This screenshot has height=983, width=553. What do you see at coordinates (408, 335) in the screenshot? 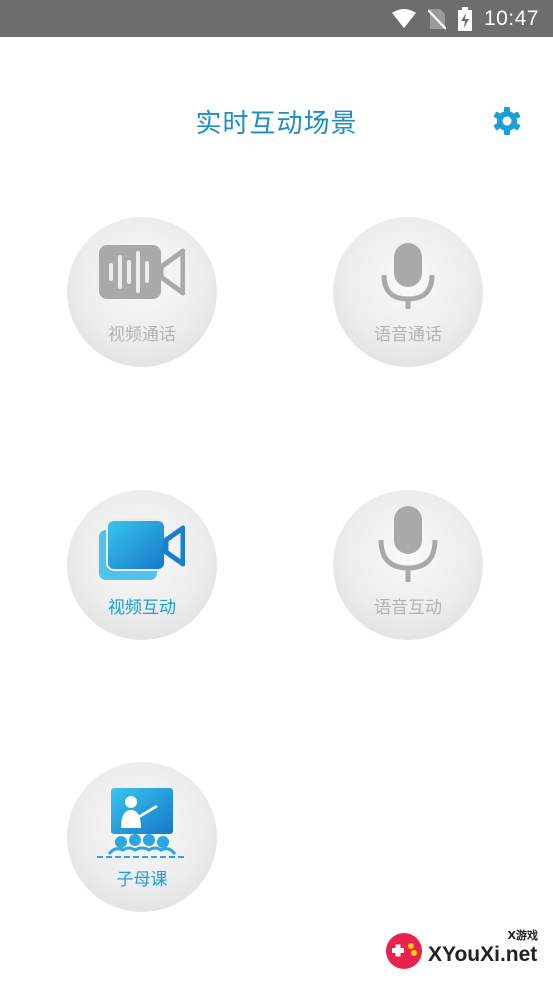
I see `voice-call-label: 语音通话` at bounding box center [408, 335].